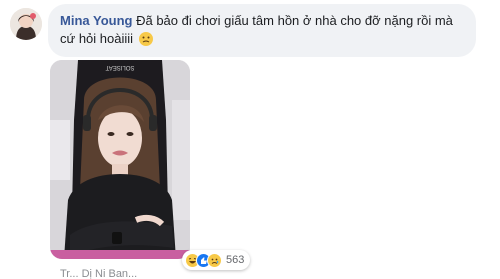 This screenshot has width=500, height=279. What do you see at coordinates (96, 20) in the screenshot?
I see `comment-author-name: Mina Young` at bounding box center [96, 20].